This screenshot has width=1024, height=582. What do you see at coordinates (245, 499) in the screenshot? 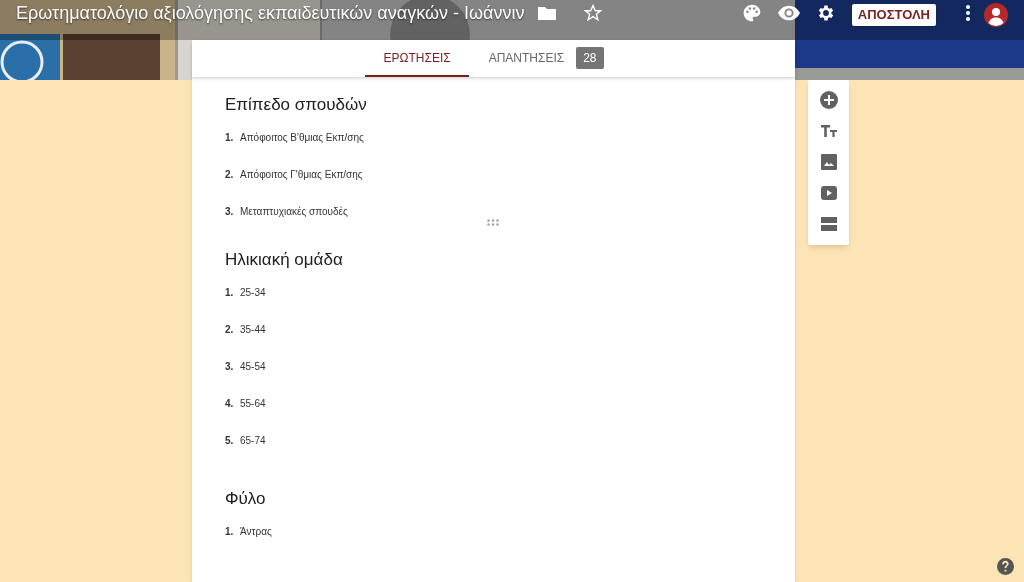
I see `question-title: Φύλο` at bounding box center [245, 499].